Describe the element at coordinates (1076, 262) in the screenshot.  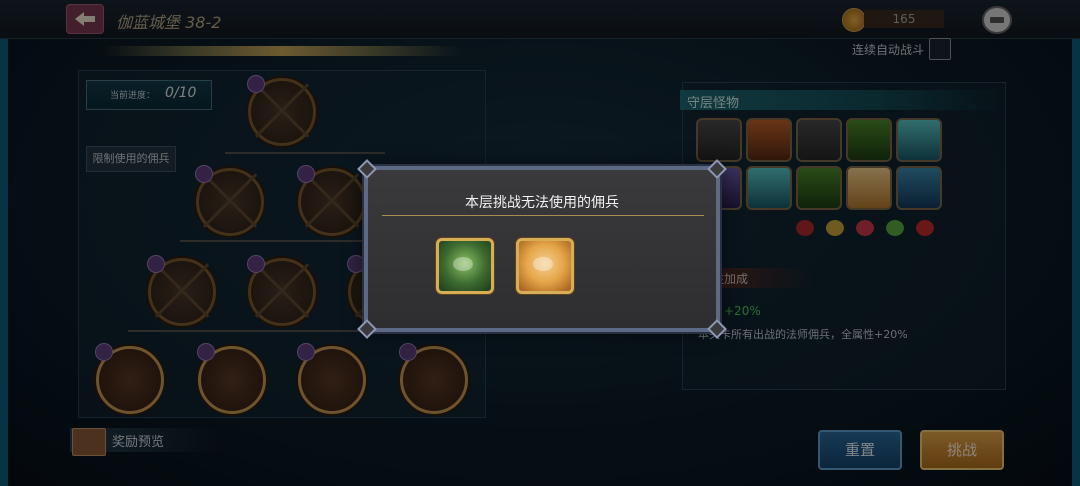
I see `right-edge-strip` at that location.